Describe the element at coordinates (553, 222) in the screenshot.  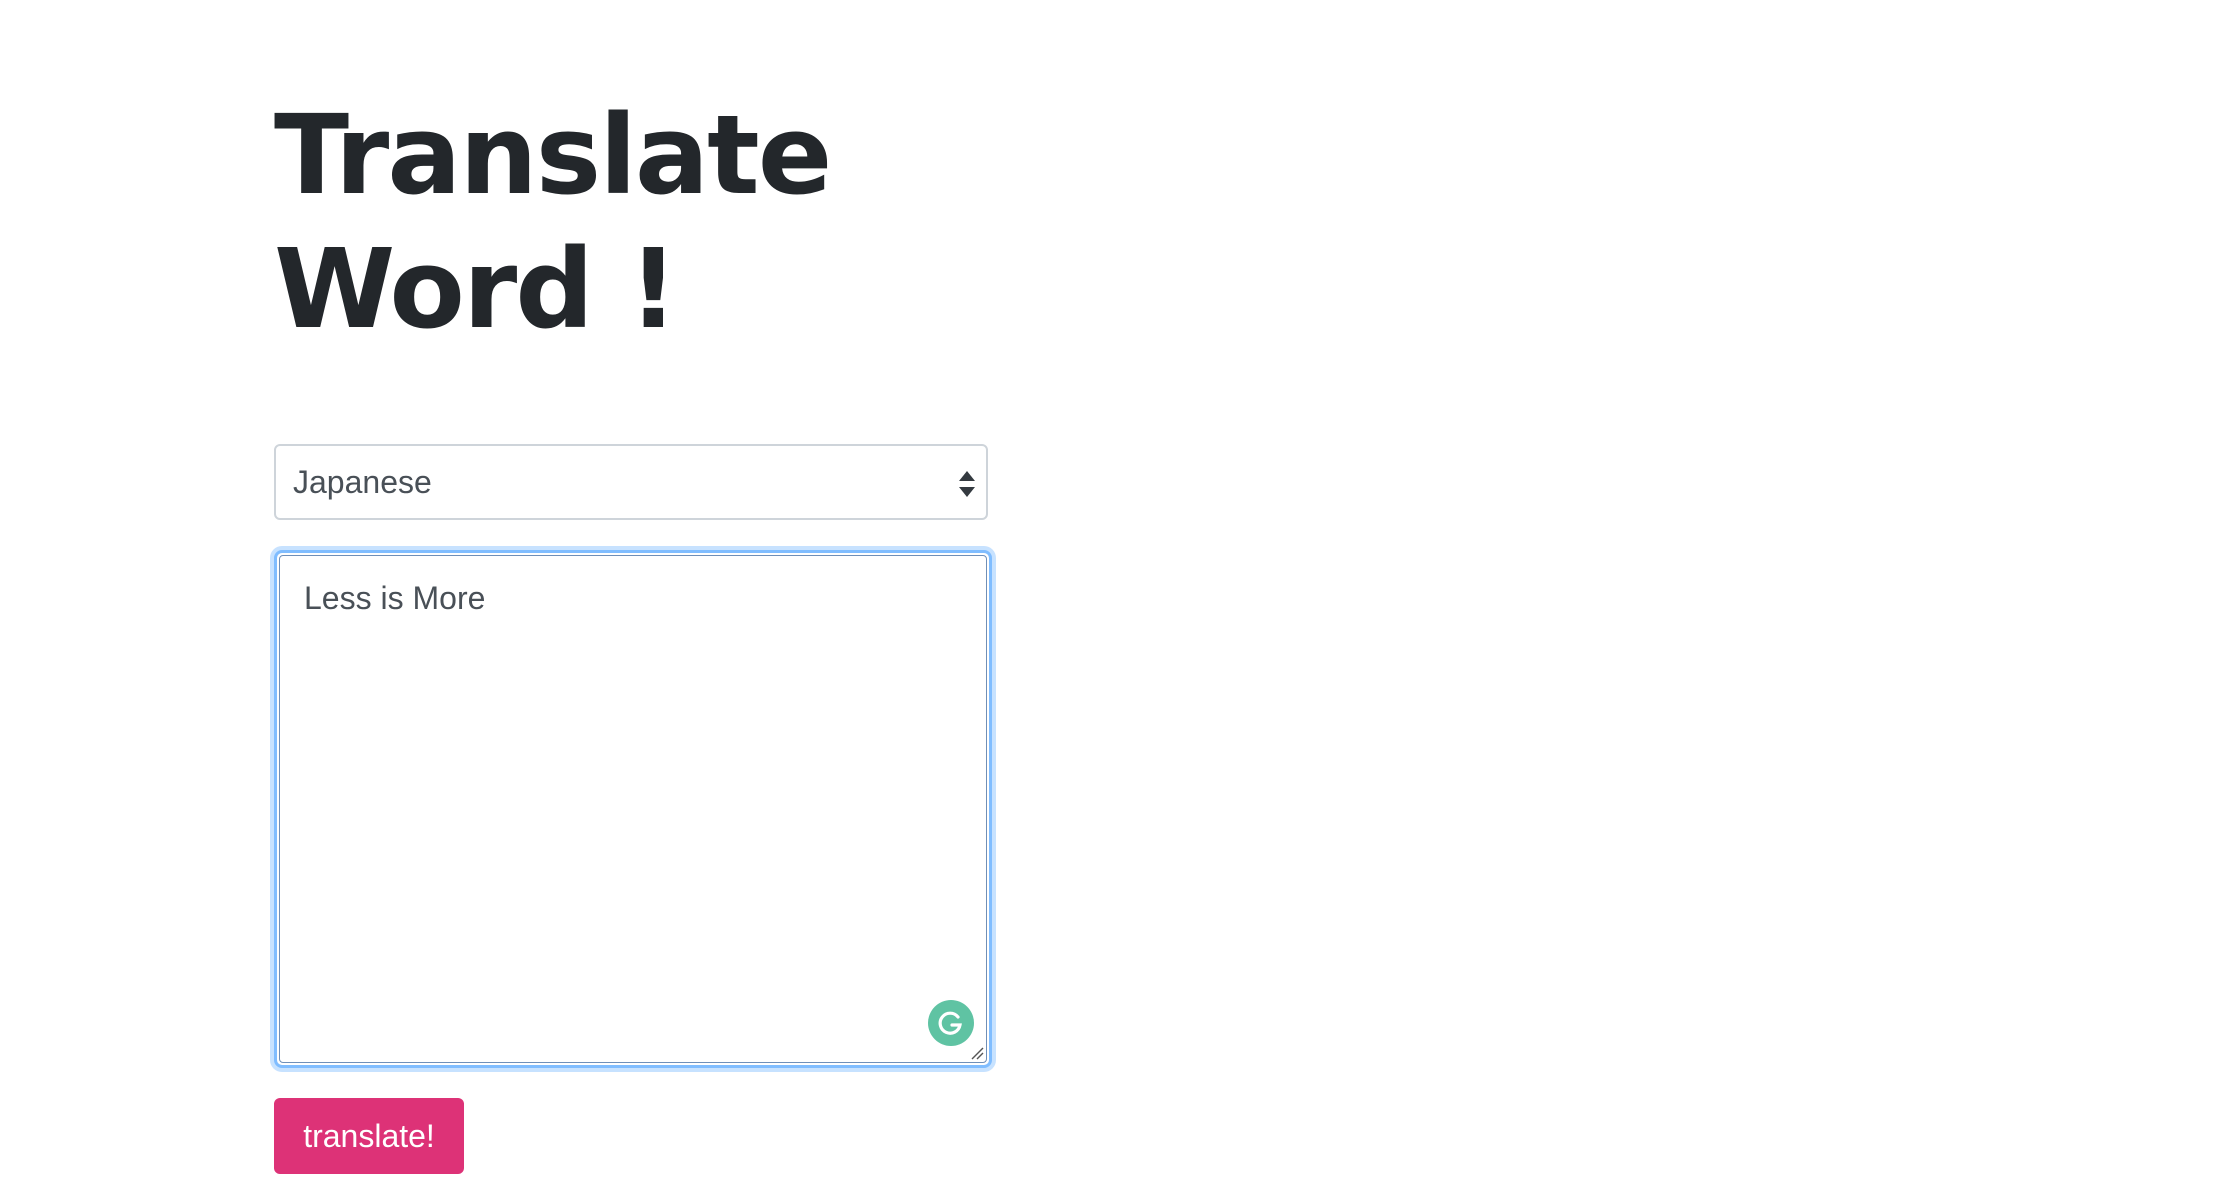
I see `page-title: Translate Word !` at that location.